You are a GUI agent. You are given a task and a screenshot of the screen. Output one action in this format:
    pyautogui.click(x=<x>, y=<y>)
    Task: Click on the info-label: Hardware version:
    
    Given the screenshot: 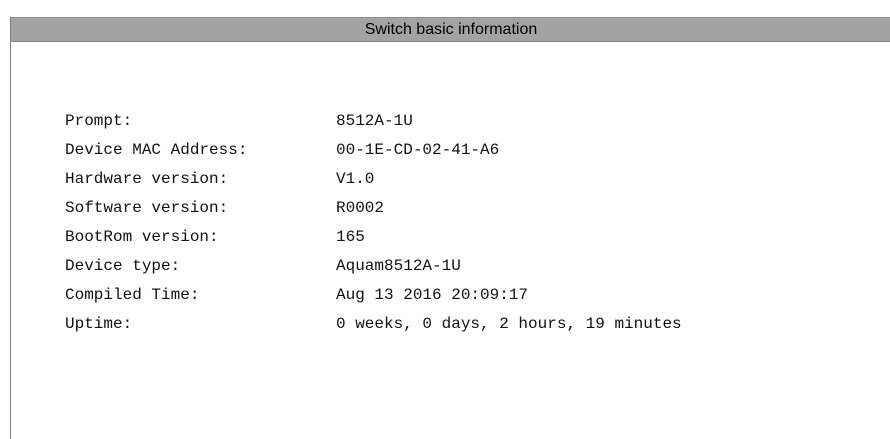 What is the action you would take?
    pyautogui.click(x=147, y=179)
    